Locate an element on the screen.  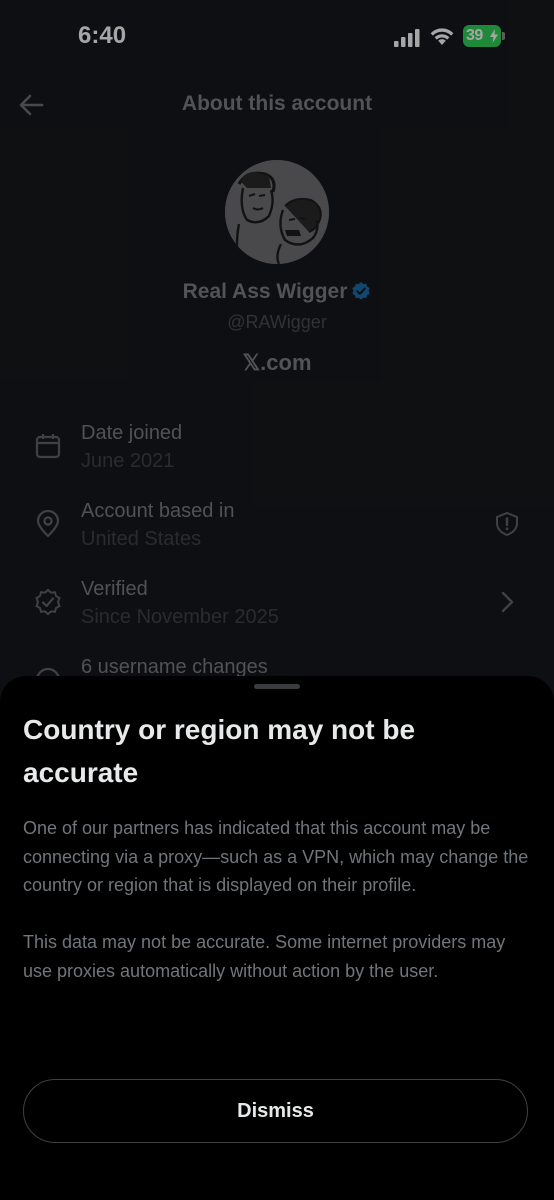
location-pin-icon is located at coordinates (48, 524).